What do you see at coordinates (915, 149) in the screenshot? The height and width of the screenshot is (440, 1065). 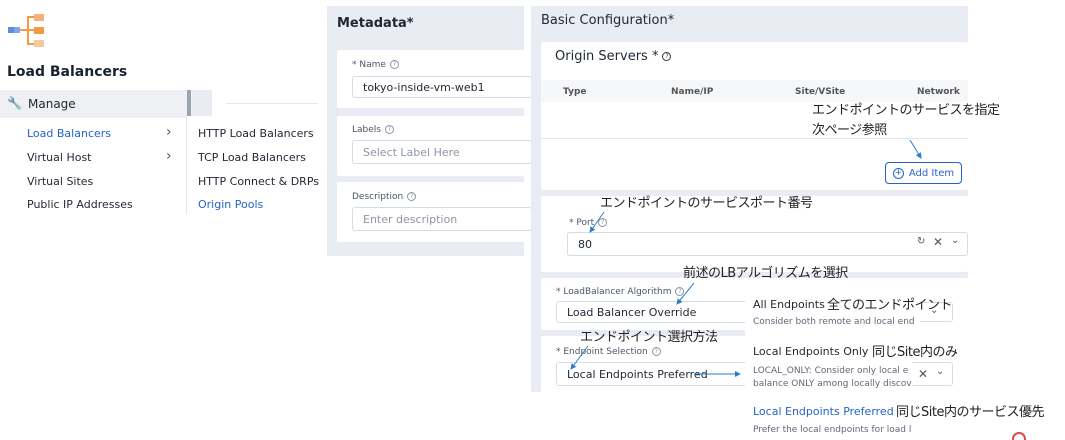 I see `arrow-add-item` at bounding box center [915, 149].